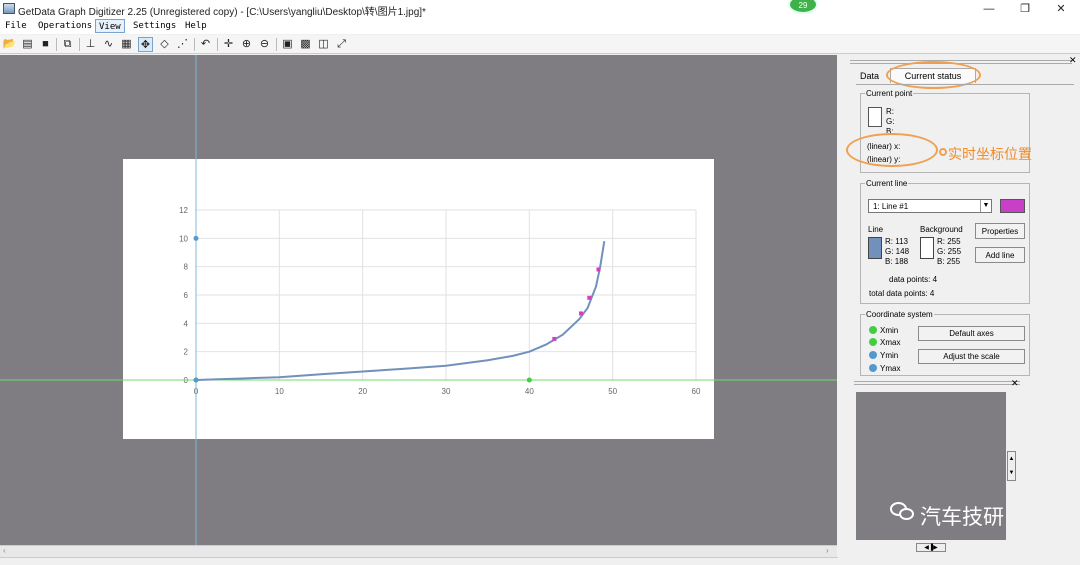  Describe the element at coordinates (182, 44) in the screenshot. I see `line-icon: ⋰` at that location.